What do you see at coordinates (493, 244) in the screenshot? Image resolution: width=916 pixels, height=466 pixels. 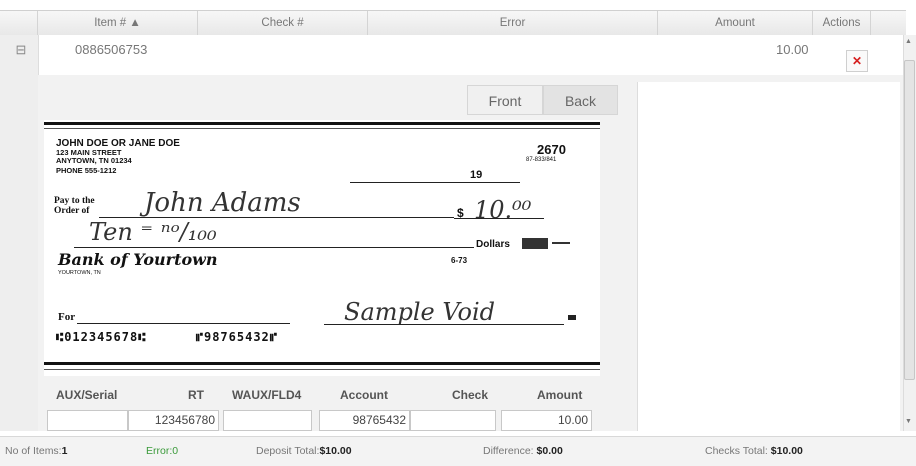 I see `dollars-label: Dollars` at bounding box center [493, 244].